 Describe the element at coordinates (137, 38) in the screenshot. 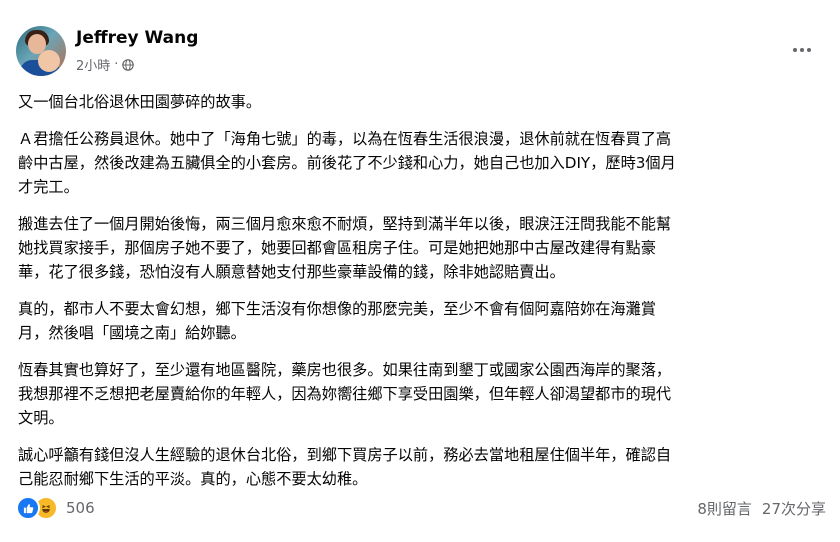

I see `author-name: Jeffrey Wang` at that location.